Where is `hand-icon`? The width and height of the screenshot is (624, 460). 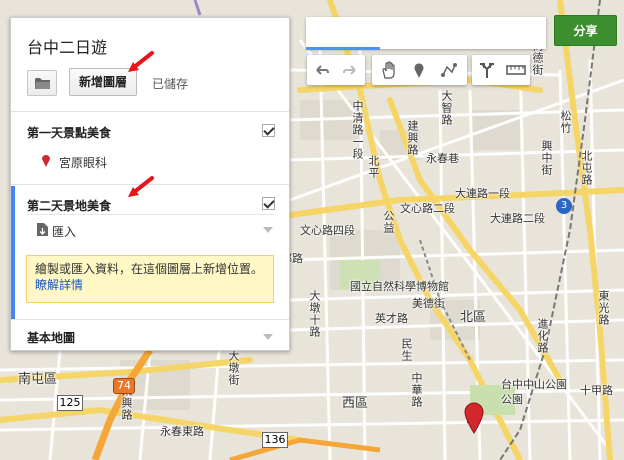 hand-icon is located at coordinates (388, 70).